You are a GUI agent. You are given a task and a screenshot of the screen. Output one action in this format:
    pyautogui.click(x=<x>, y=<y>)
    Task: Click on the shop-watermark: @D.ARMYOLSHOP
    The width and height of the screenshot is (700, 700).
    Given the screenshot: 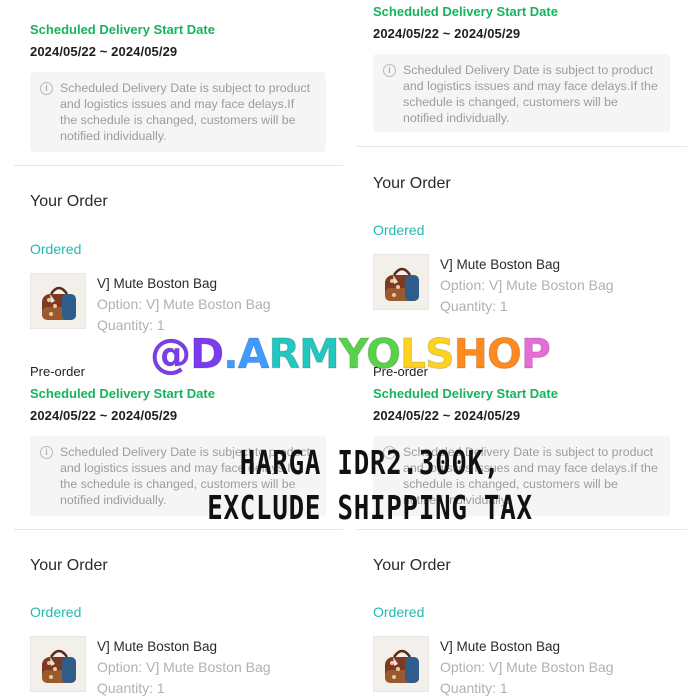 What is the action you would take?
    pyautogui.click(x=350, y=354)
    